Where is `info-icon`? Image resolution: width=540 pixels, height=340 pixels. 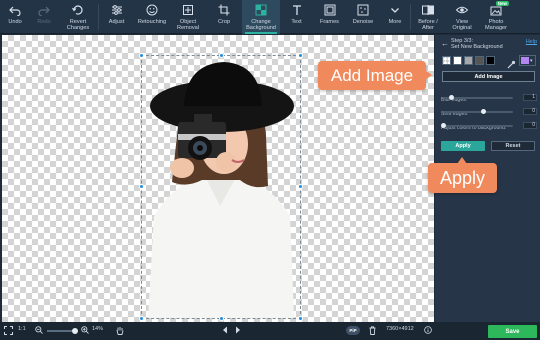 info-icon is located at coordinates (428, 330).